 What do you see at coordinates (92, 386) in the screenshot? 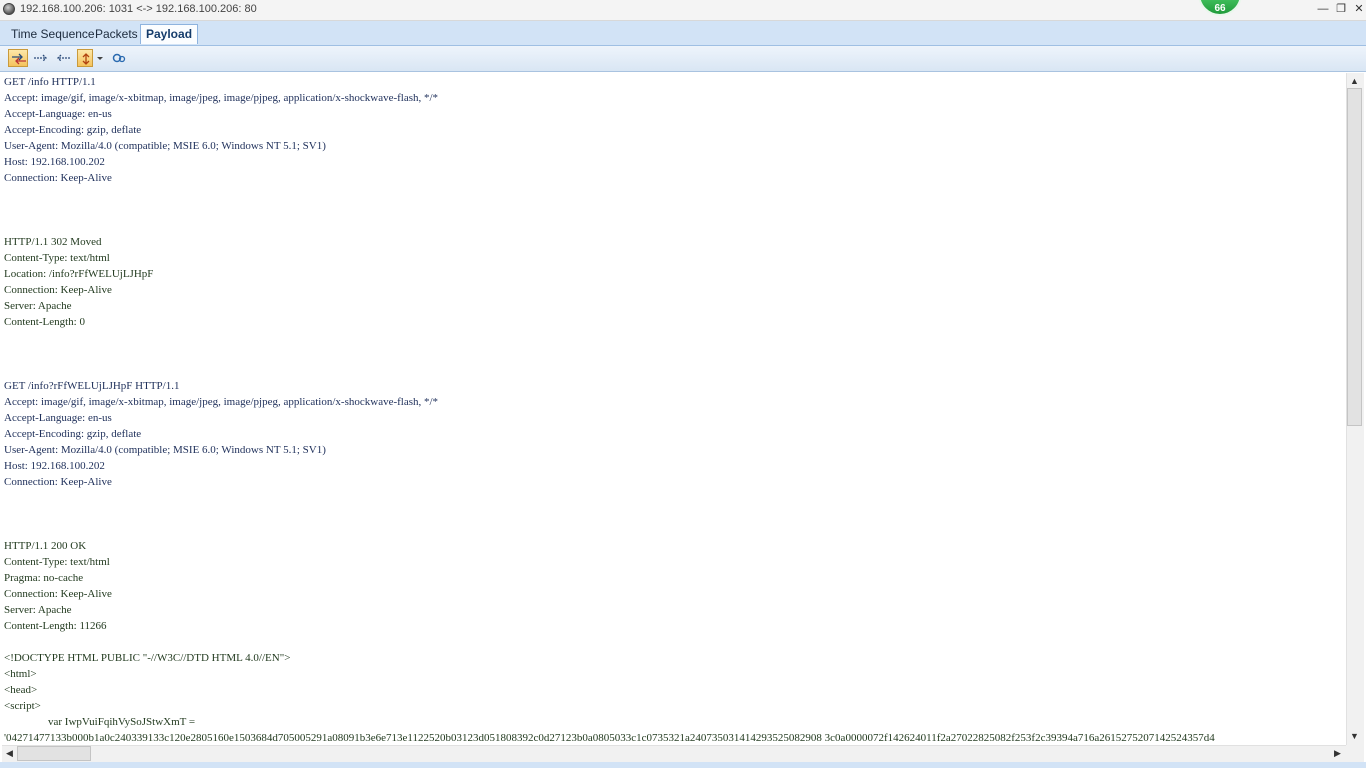
I see `payload-line: GET /info?rFfWELUjLJHpF HTTP/1.1` at bounding box center [92, 386].